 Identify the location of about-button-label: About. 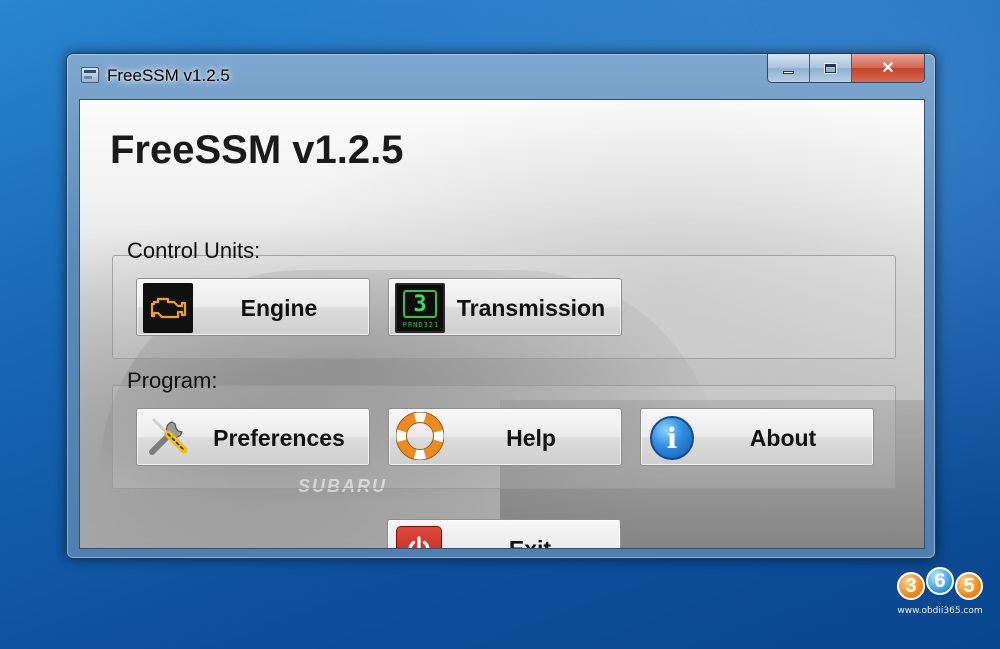
(783, 437).